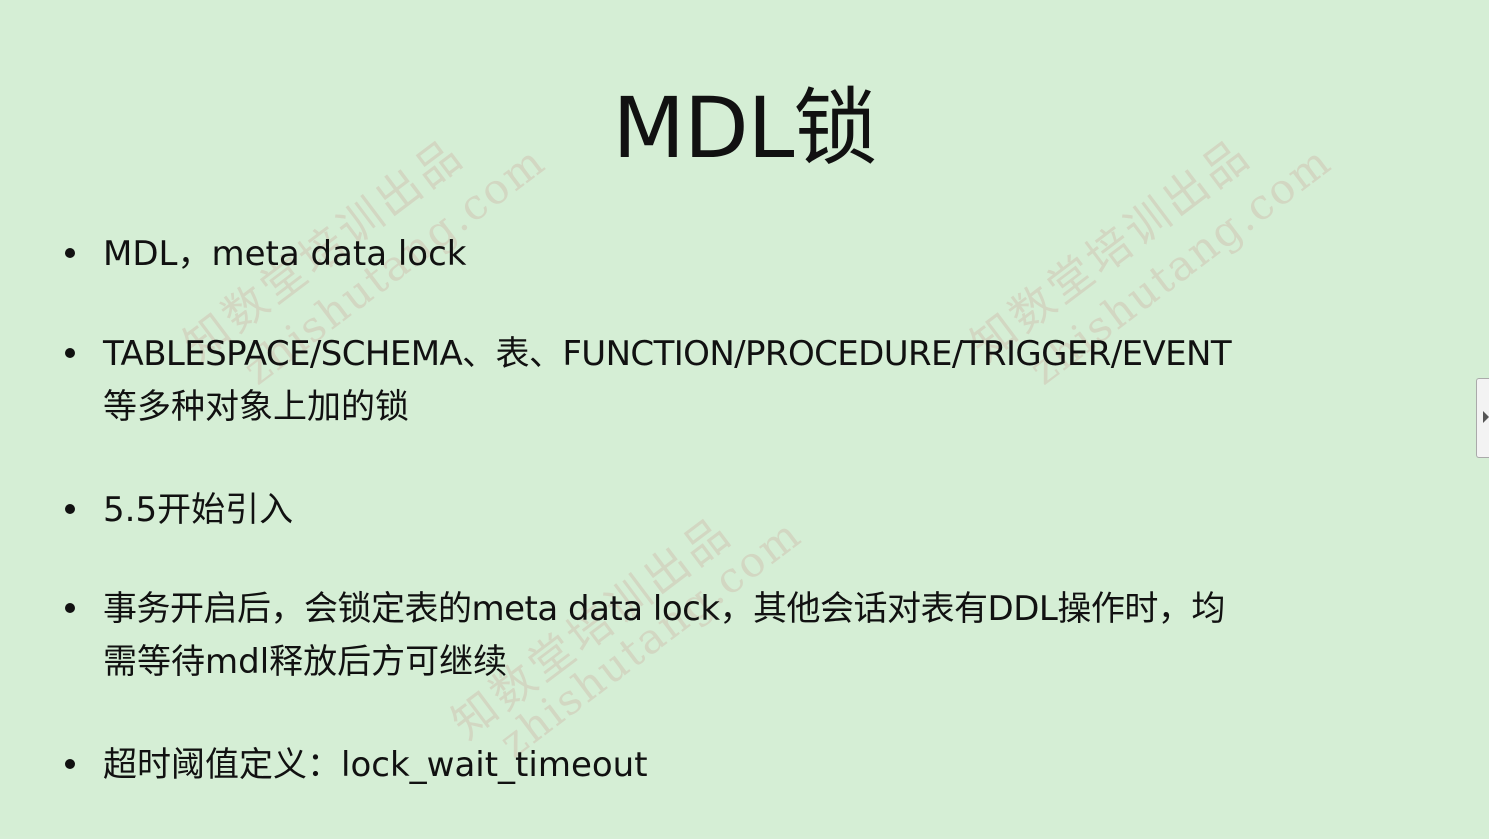 The image size is (1489, 839). I want to click on bullet-line: 超时阈值定义：lock_wait_timeout, so click(375, 765).